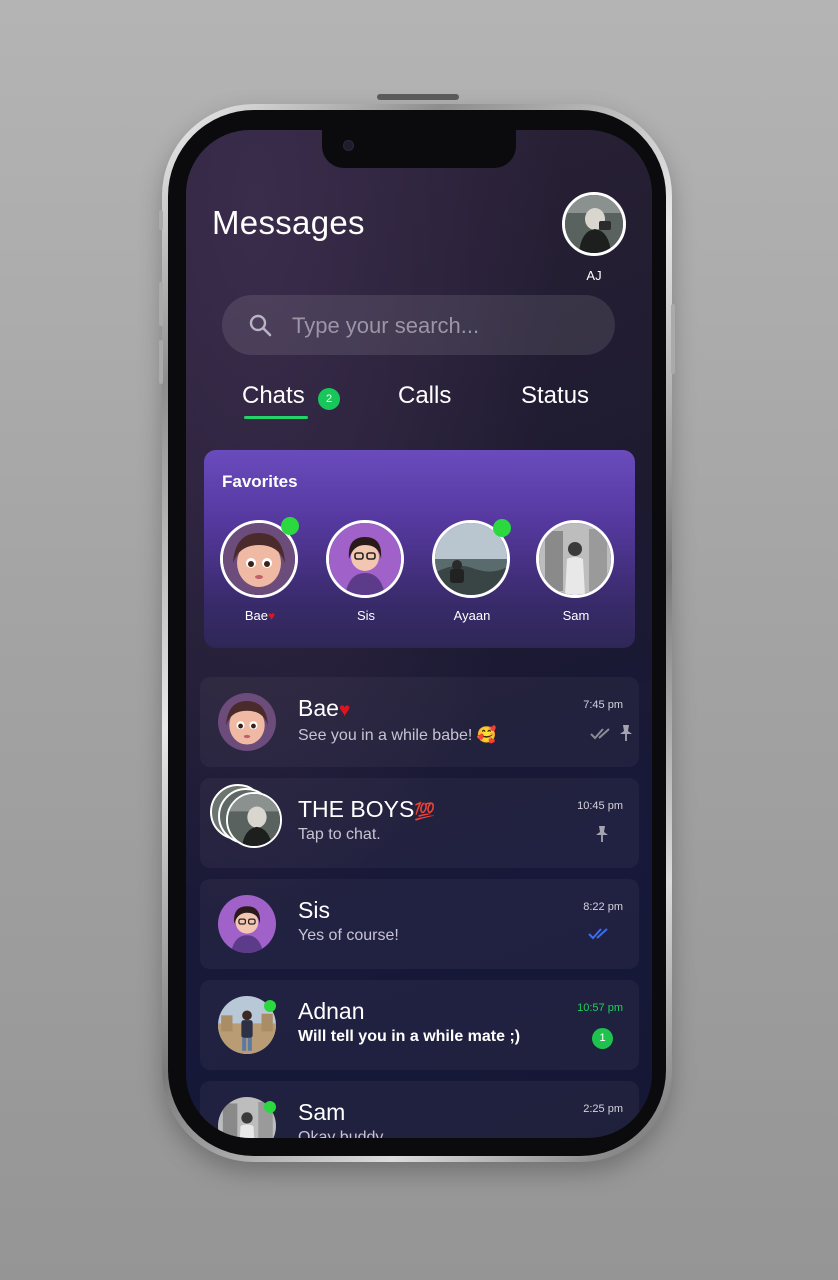 The height and width of the screenshot is (1280, 838). What do you see at coordinates (331, 1011) in the screenshot?
I see `chat-name: Adnan` at bounding box center [331, 1011].